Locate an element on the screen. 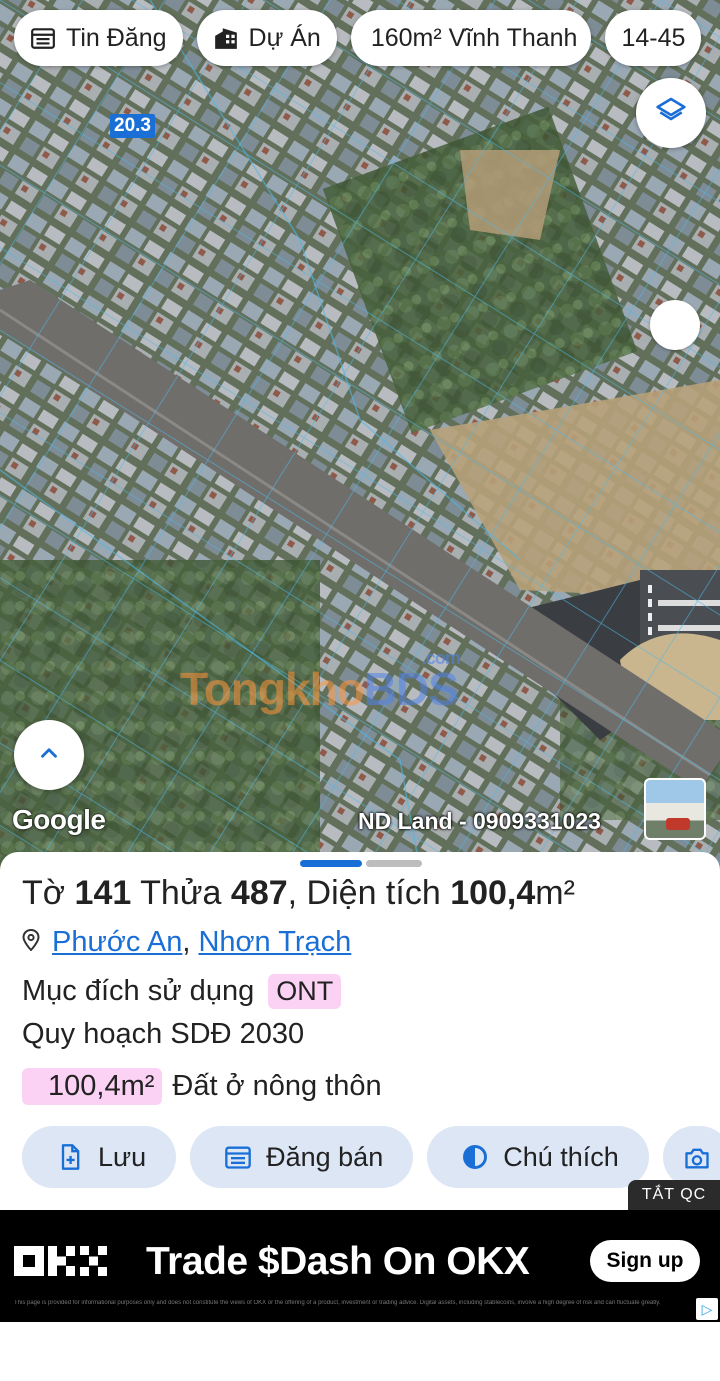 The width and height of the screenshot is (720, 1381). close-ad-button: TẮT QC is located at coordinates (674, 1195).